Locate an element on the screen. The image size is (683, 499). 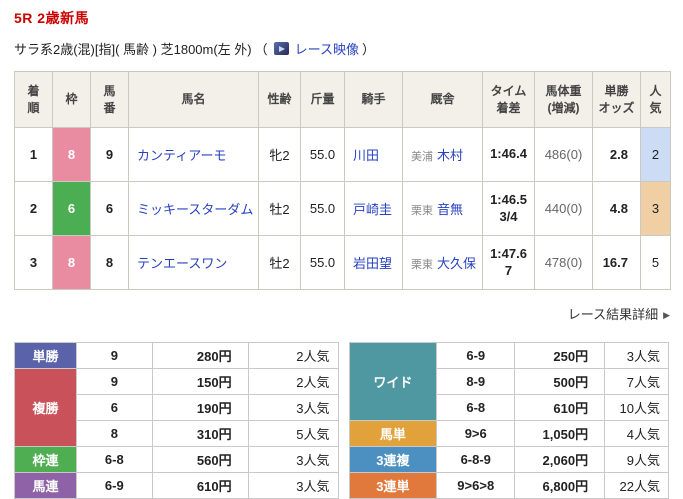
amount-cell: 500円 is located at coordinates (560, 381).